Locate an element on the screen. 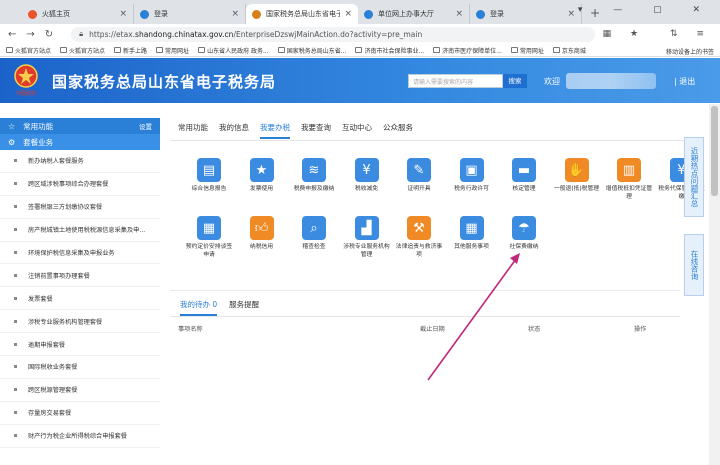 The image size is (720, 465). online-consult-panel: 在线咨询 is located at coordinates (694, 265).